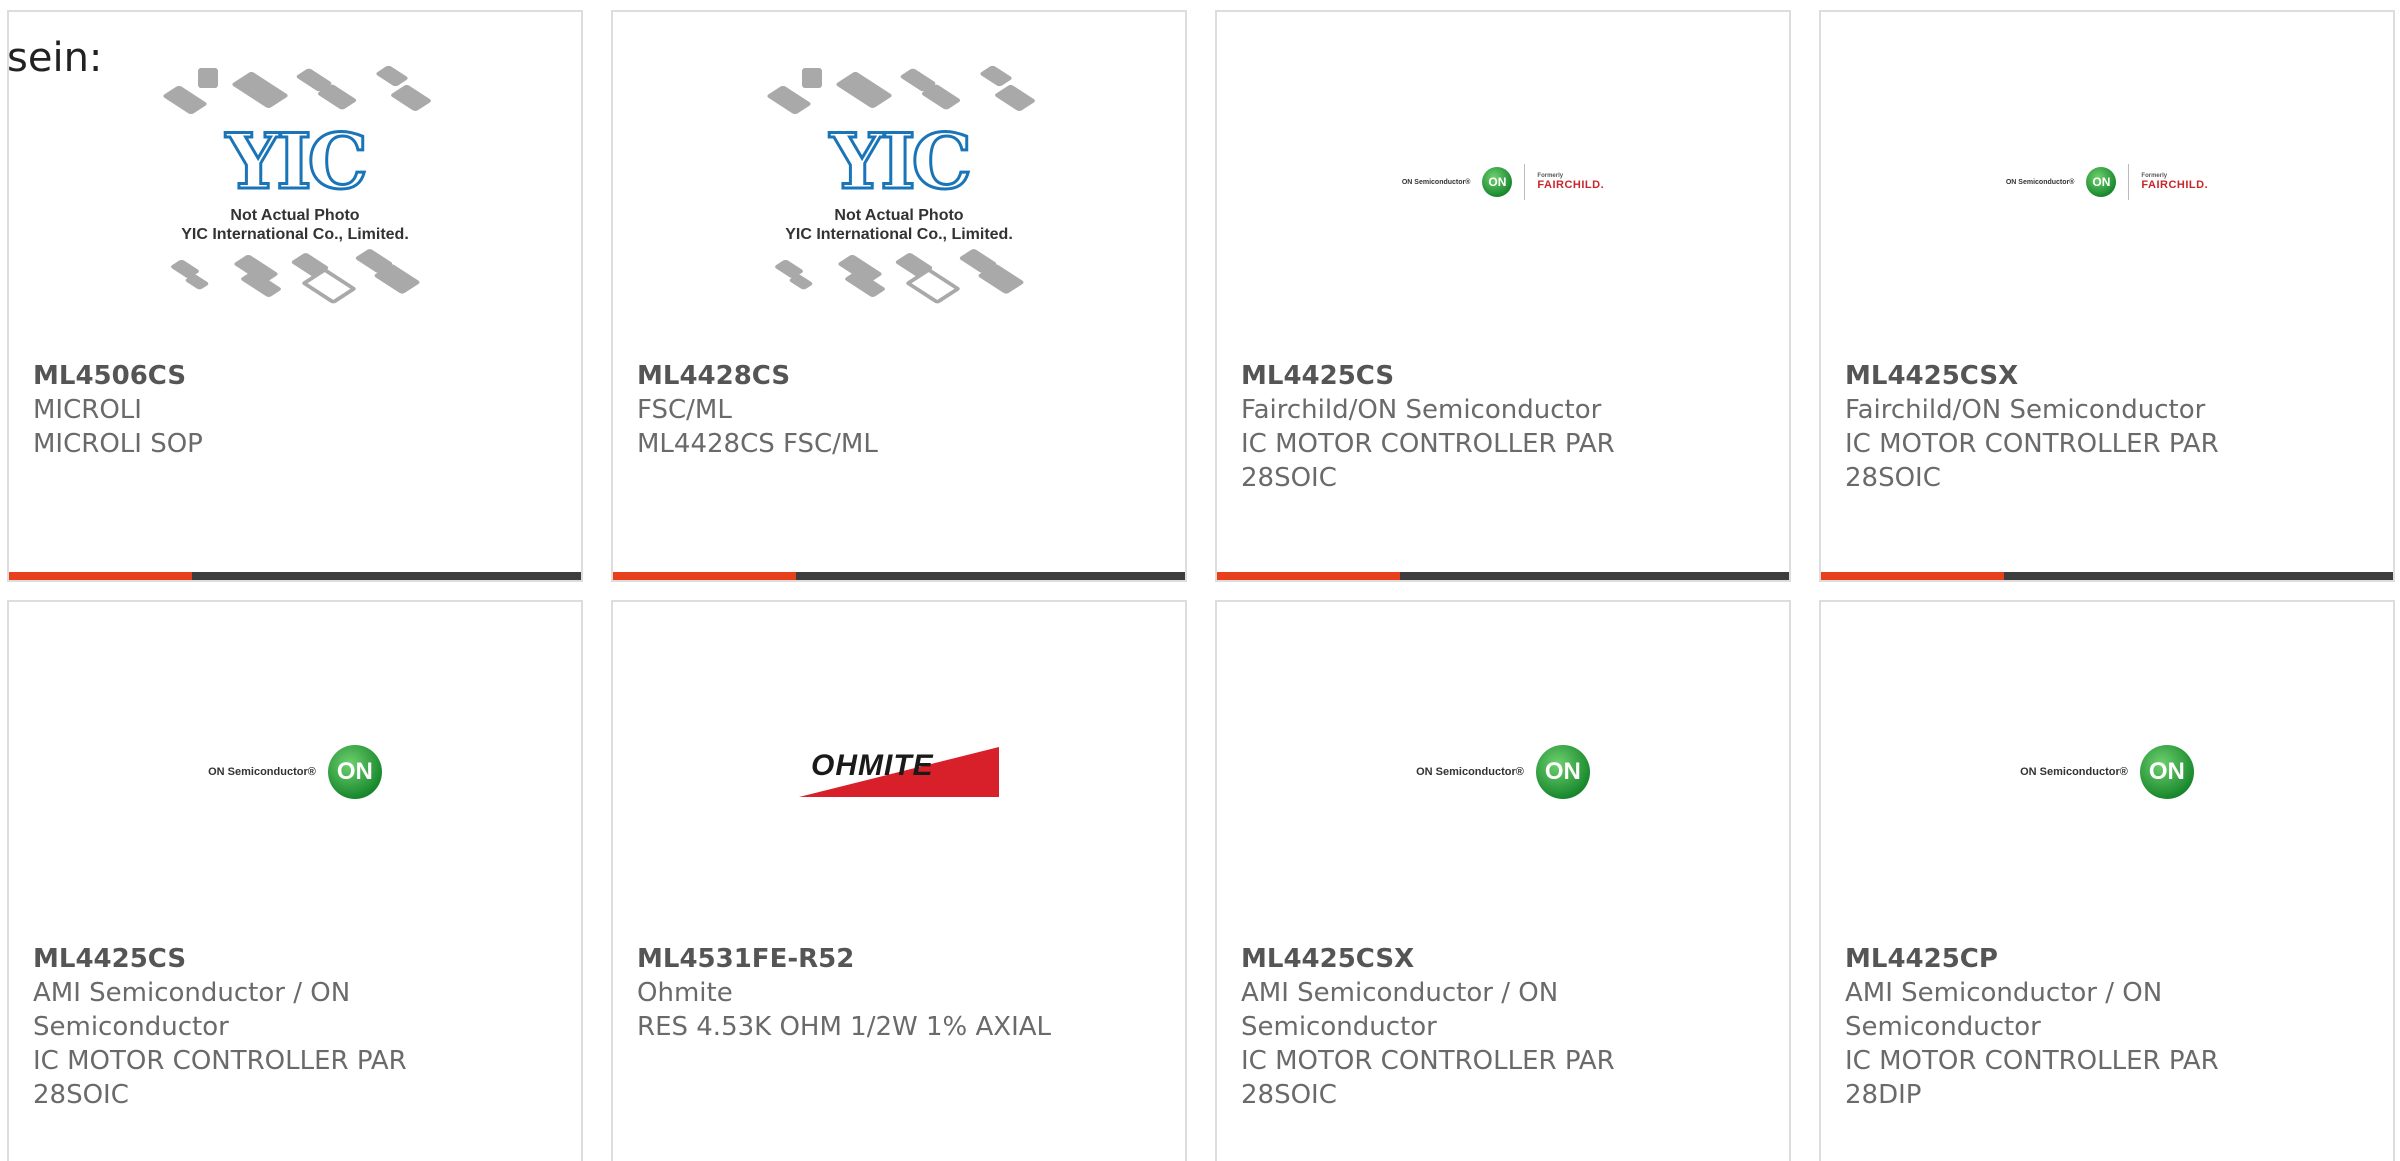 This screenshot has width=2400, height=1161. What do you see at coordinates (844, 1027) in the screenshot?
I see `description: RES 4.53K OHM 1/2W 1% AXIAL` at bounding box center [844, 1027].